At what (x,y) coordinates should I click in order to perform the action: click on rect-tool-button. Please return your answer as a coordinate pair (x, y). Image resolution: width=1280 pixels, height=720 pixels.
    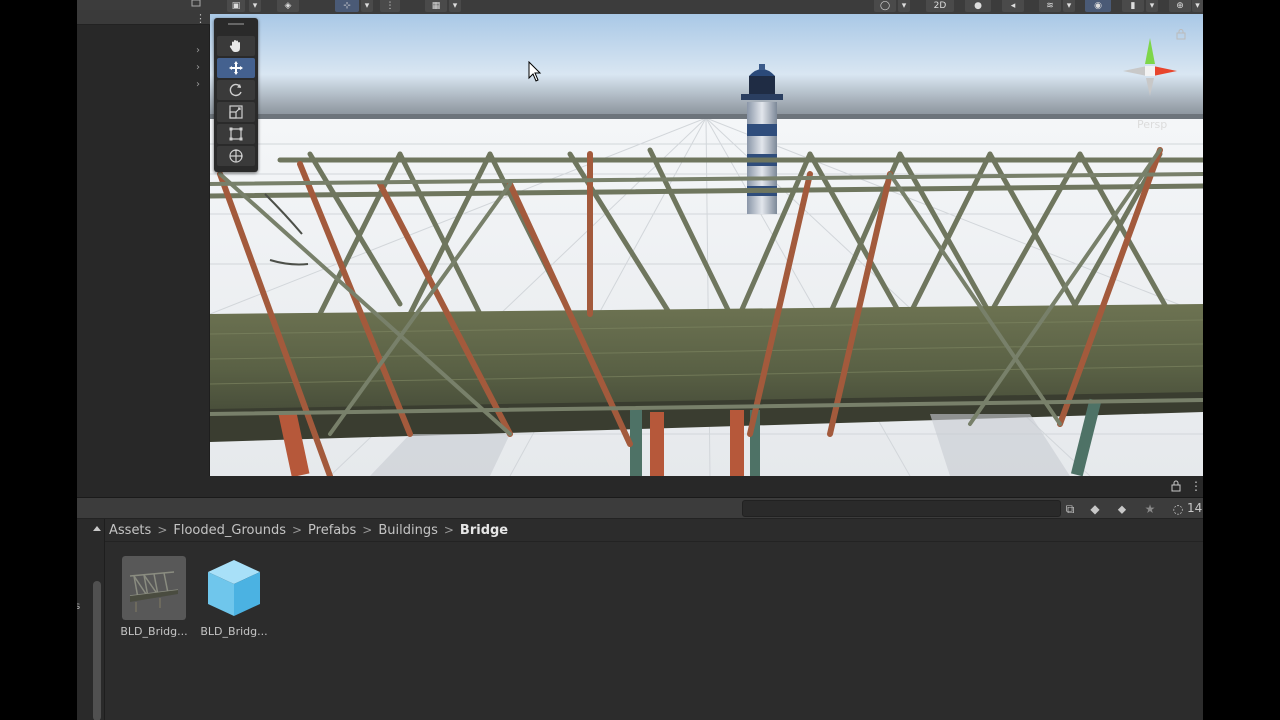
    Looking at the image, I should click on (236, 134).